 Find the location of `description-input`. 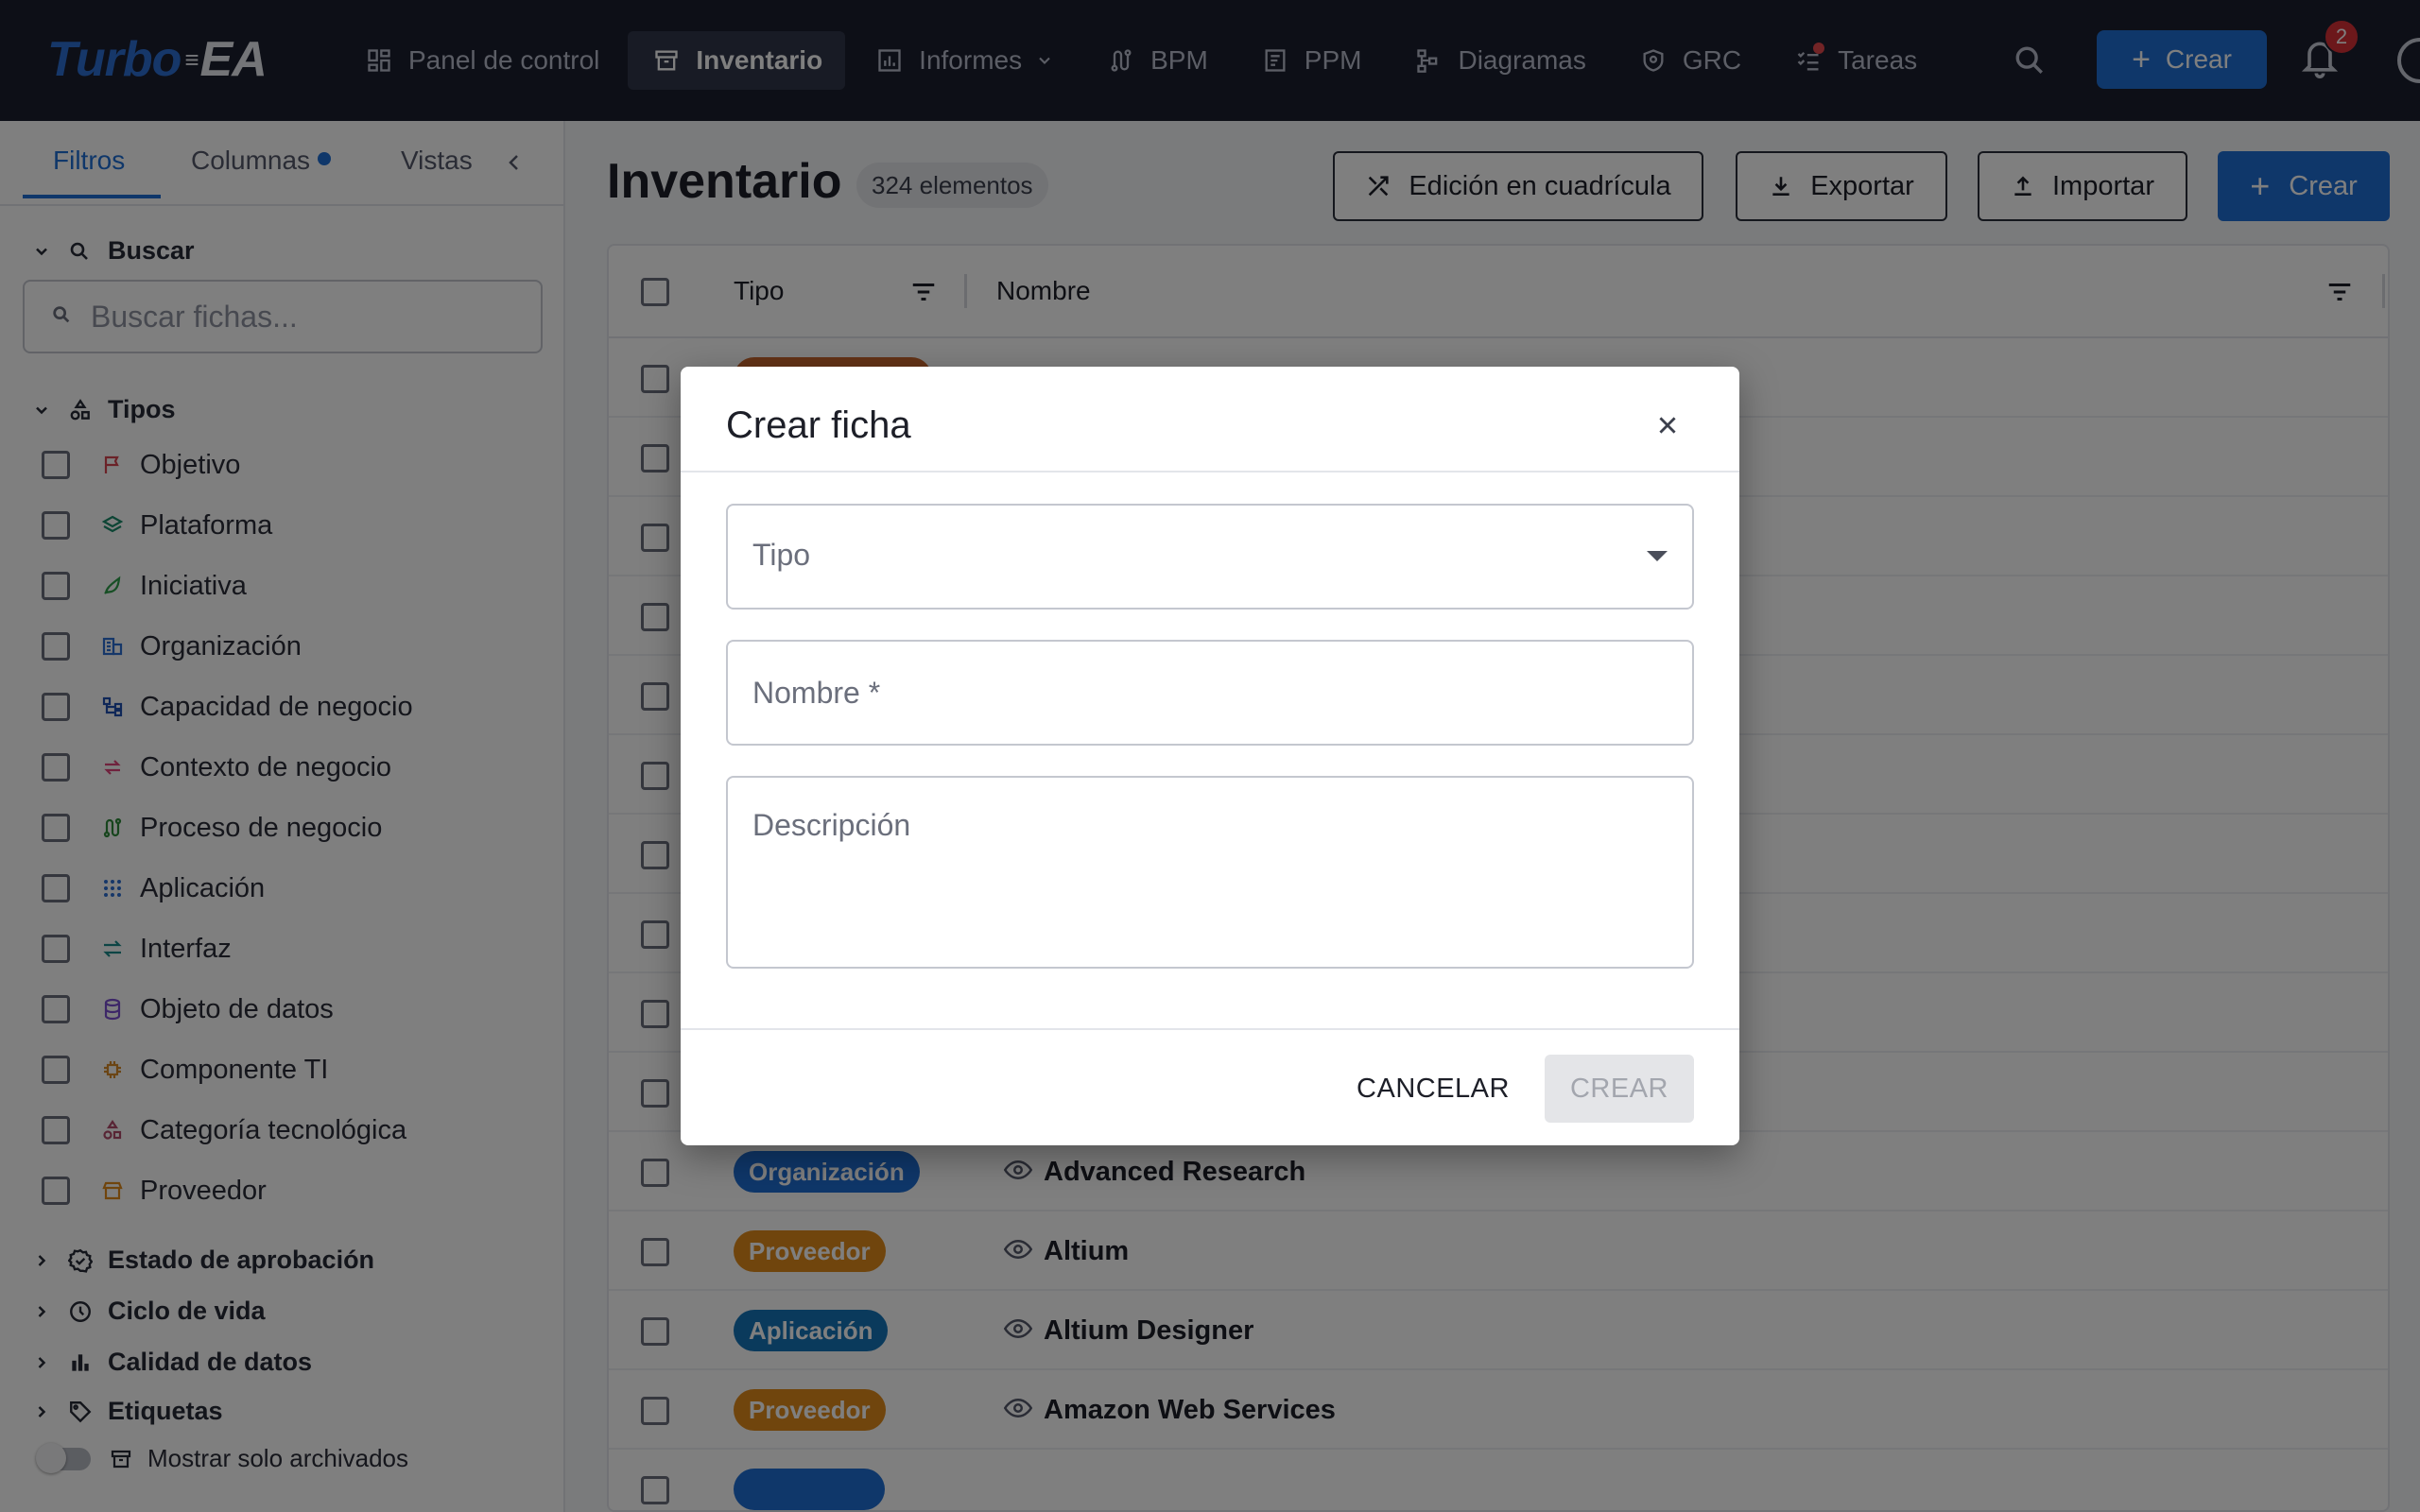

description-input is located at coordinates (1210, 872).